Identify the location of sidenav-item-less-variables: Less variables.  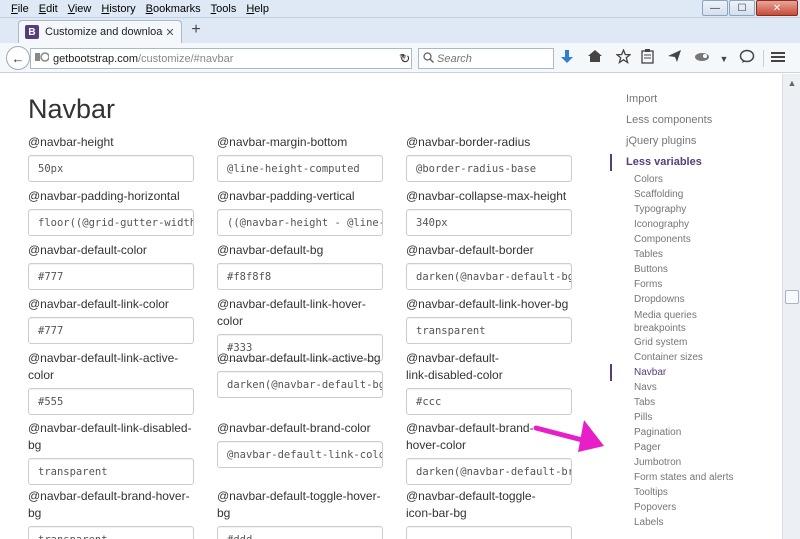
(664, 162).